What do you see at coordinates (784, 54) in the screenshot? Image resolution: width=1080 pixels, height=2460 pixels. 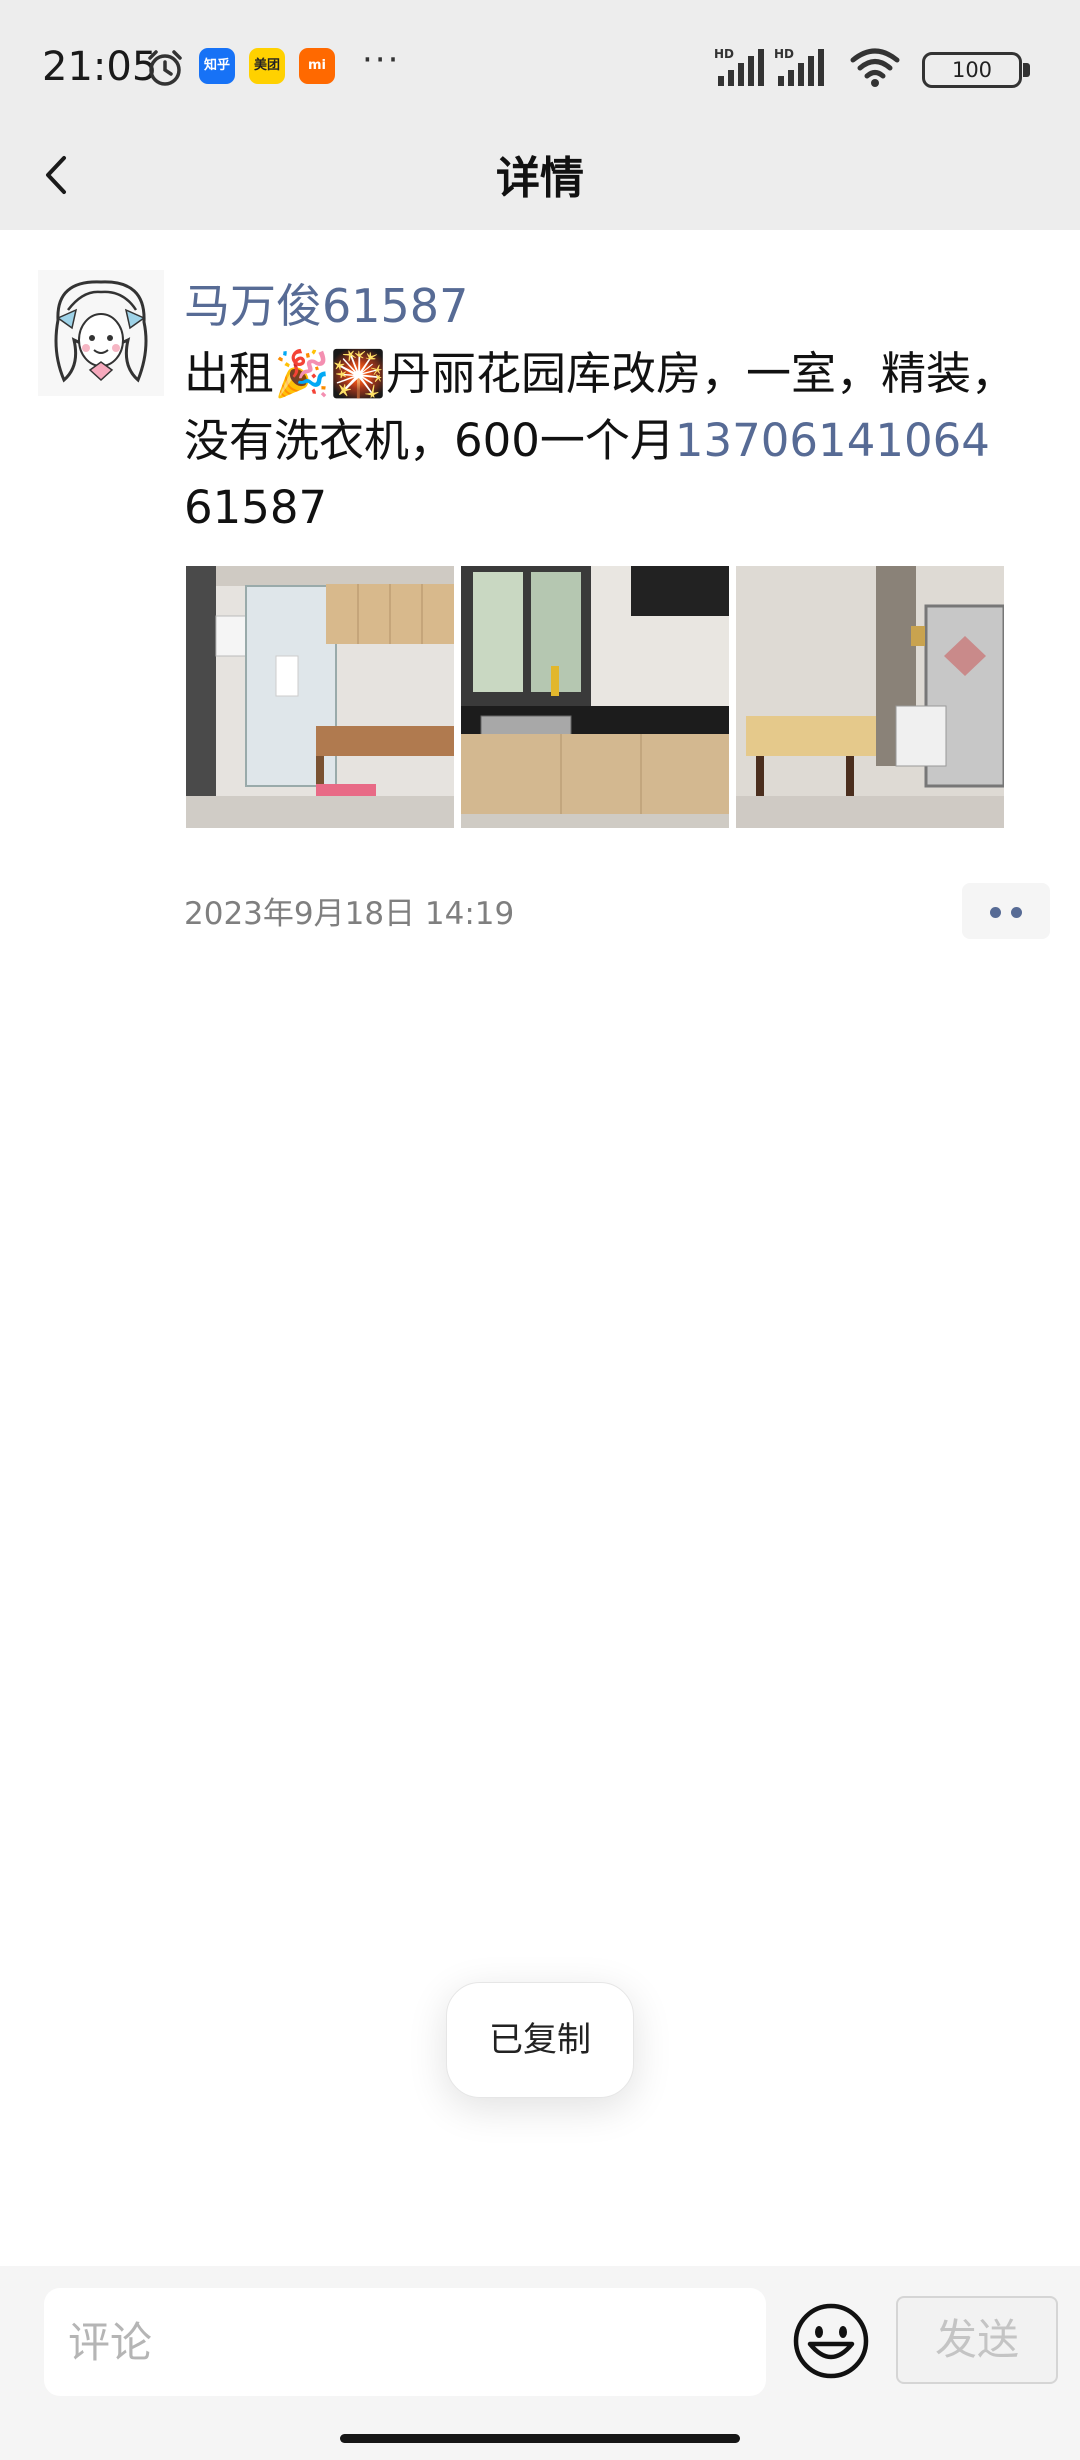 I see `hd-label-2: HD` at bounding box center [784, 54].